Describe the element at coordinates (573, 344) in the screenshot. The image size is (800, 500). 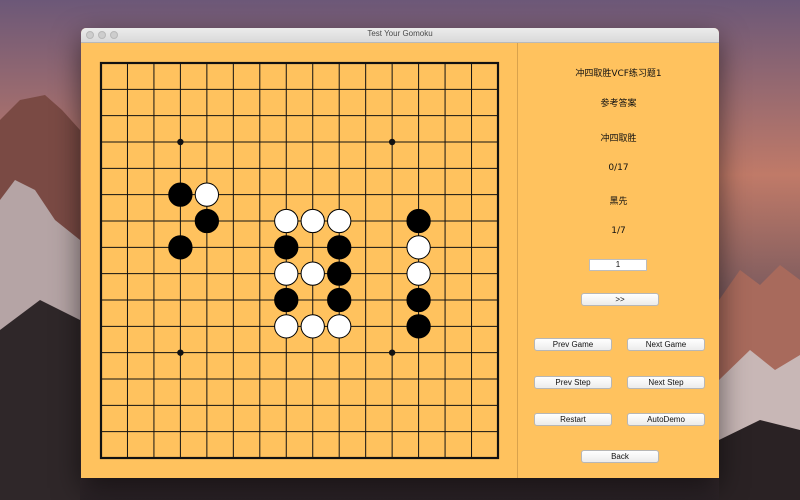
I see `prev-game-button: Prev Game` at that location.